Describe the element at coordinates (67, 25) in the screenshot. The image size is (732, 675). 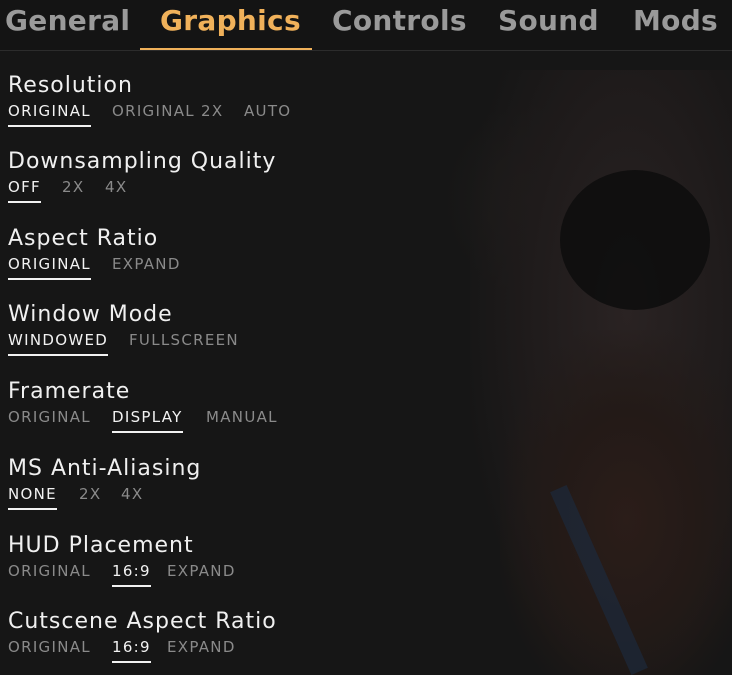
I see `tab-general: General` at that location.